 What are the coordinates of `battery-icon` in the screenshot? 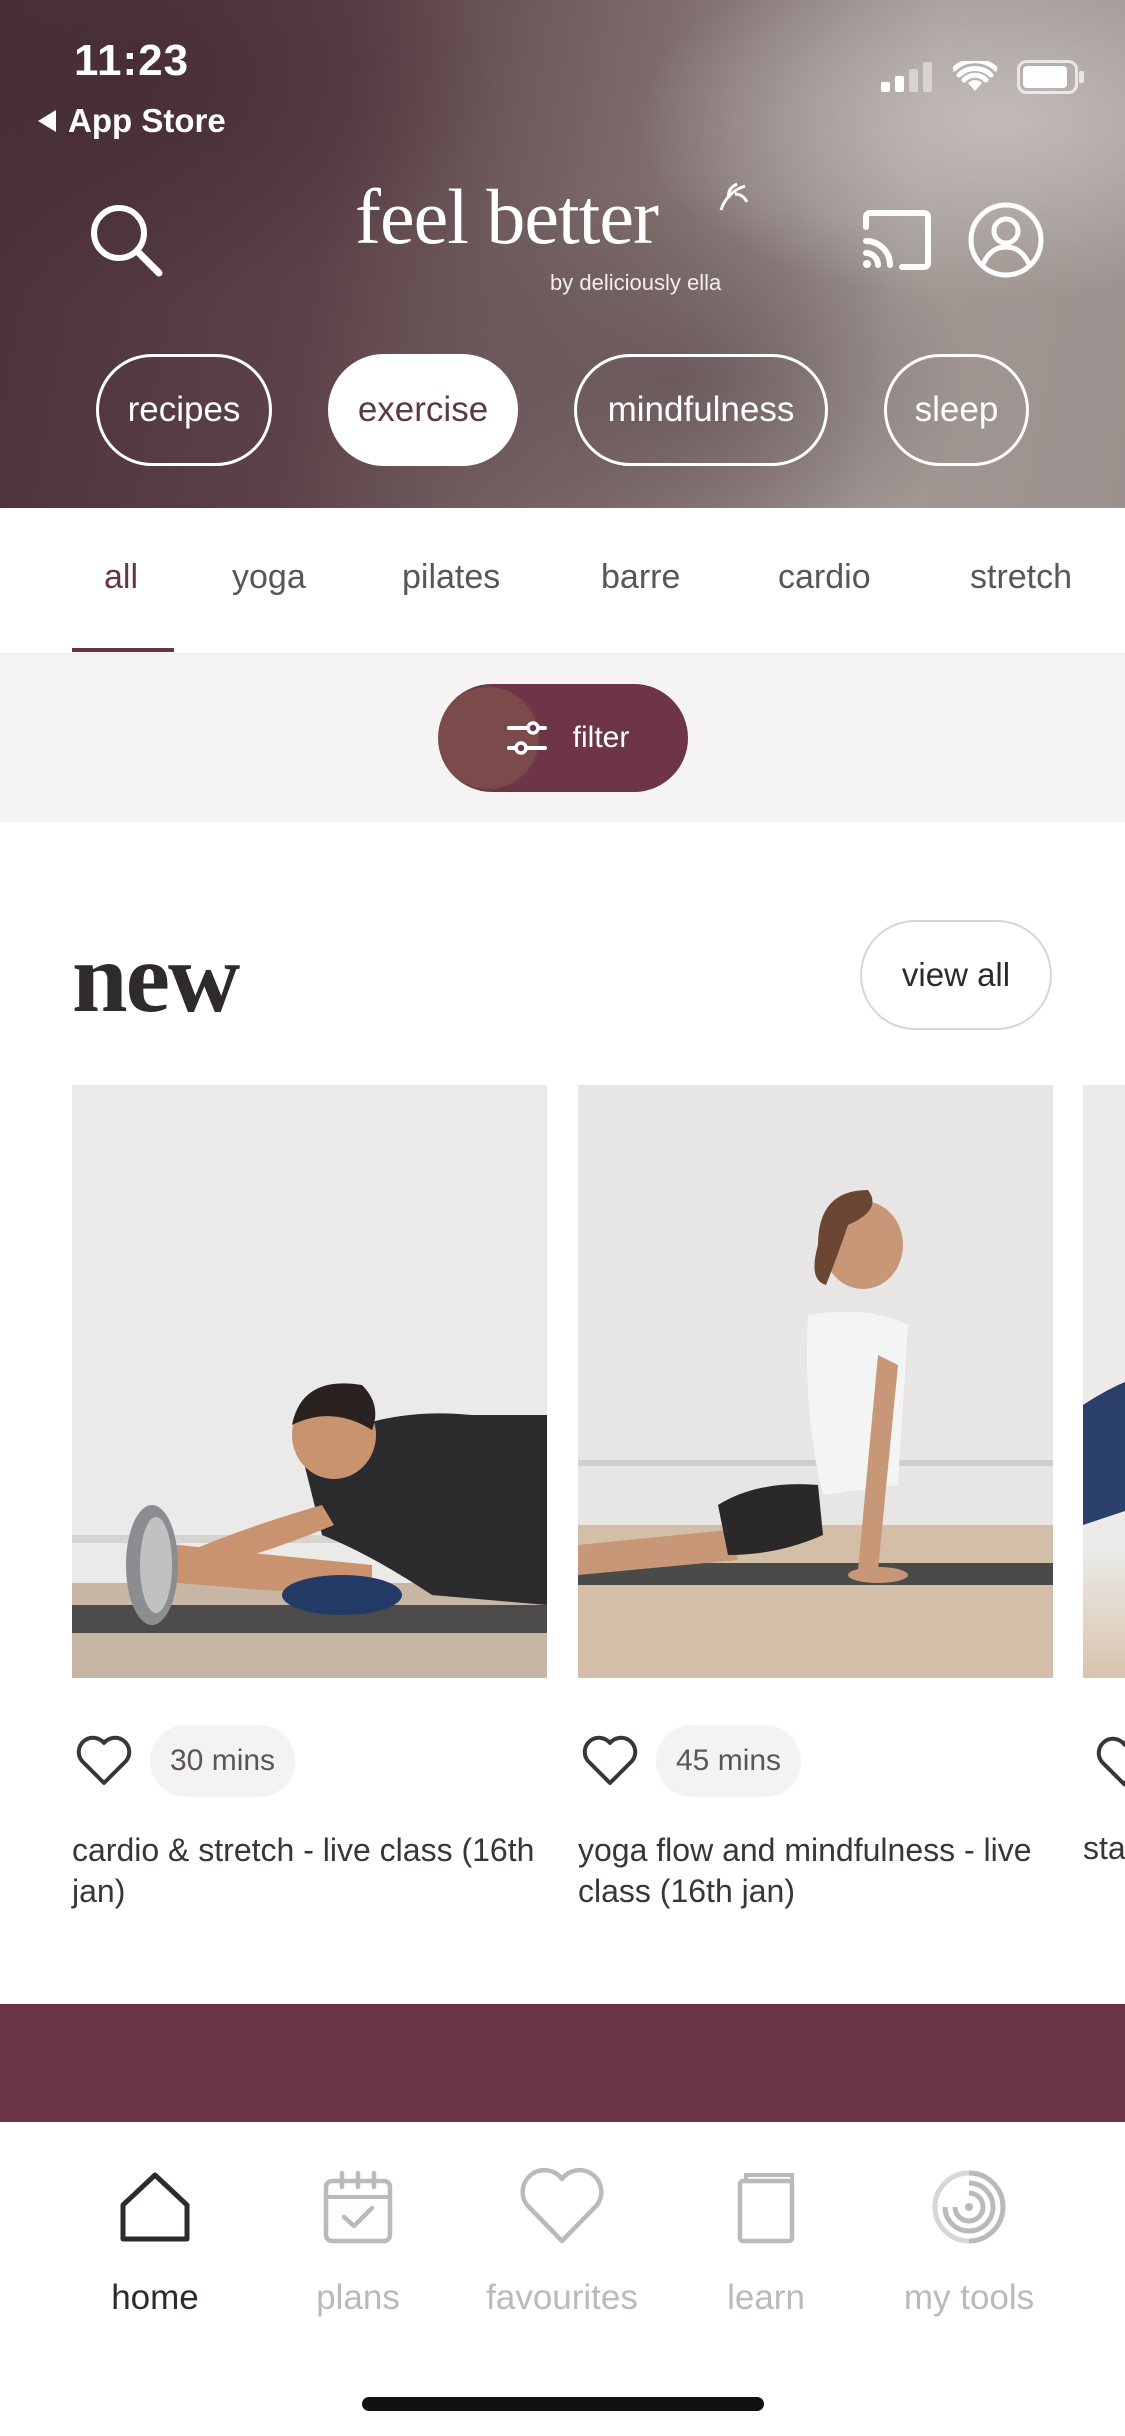 It's located at (1050, 77).